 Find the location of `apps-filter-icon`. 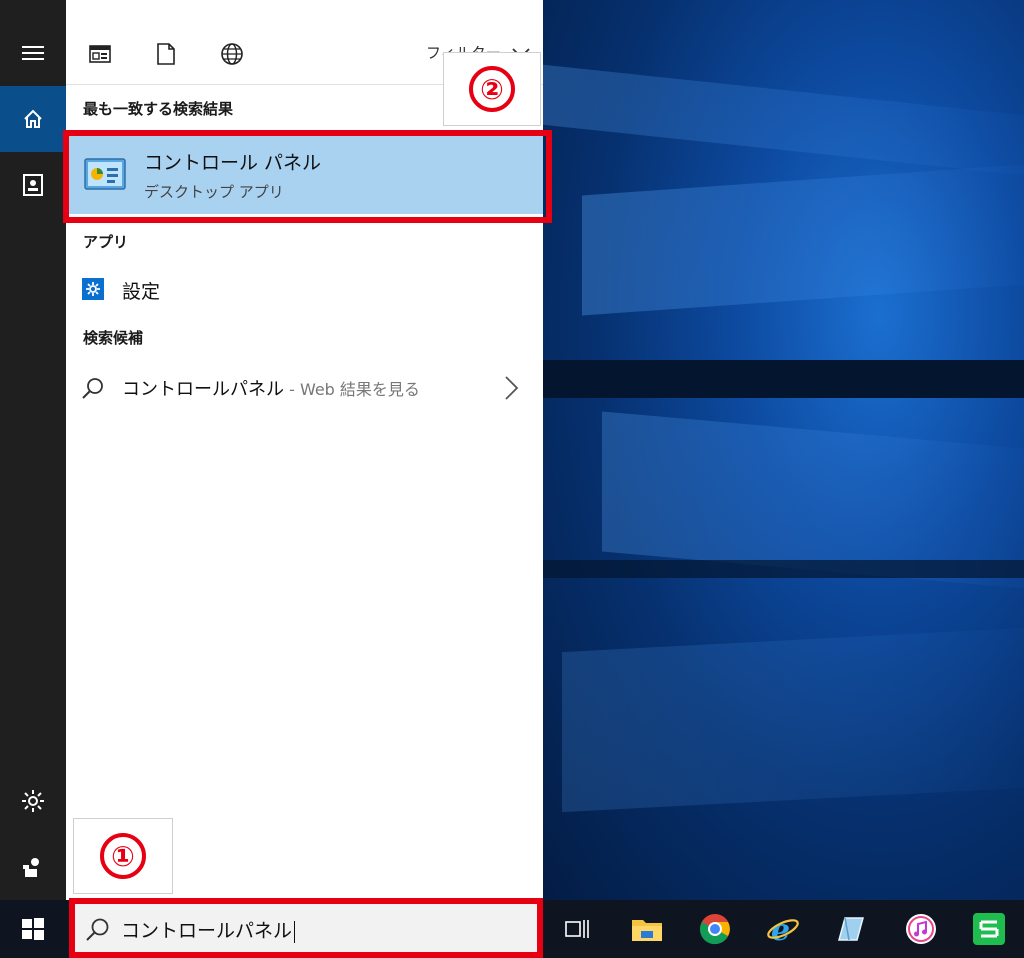

apps-filter-icon is located at coordinates (100, 54).